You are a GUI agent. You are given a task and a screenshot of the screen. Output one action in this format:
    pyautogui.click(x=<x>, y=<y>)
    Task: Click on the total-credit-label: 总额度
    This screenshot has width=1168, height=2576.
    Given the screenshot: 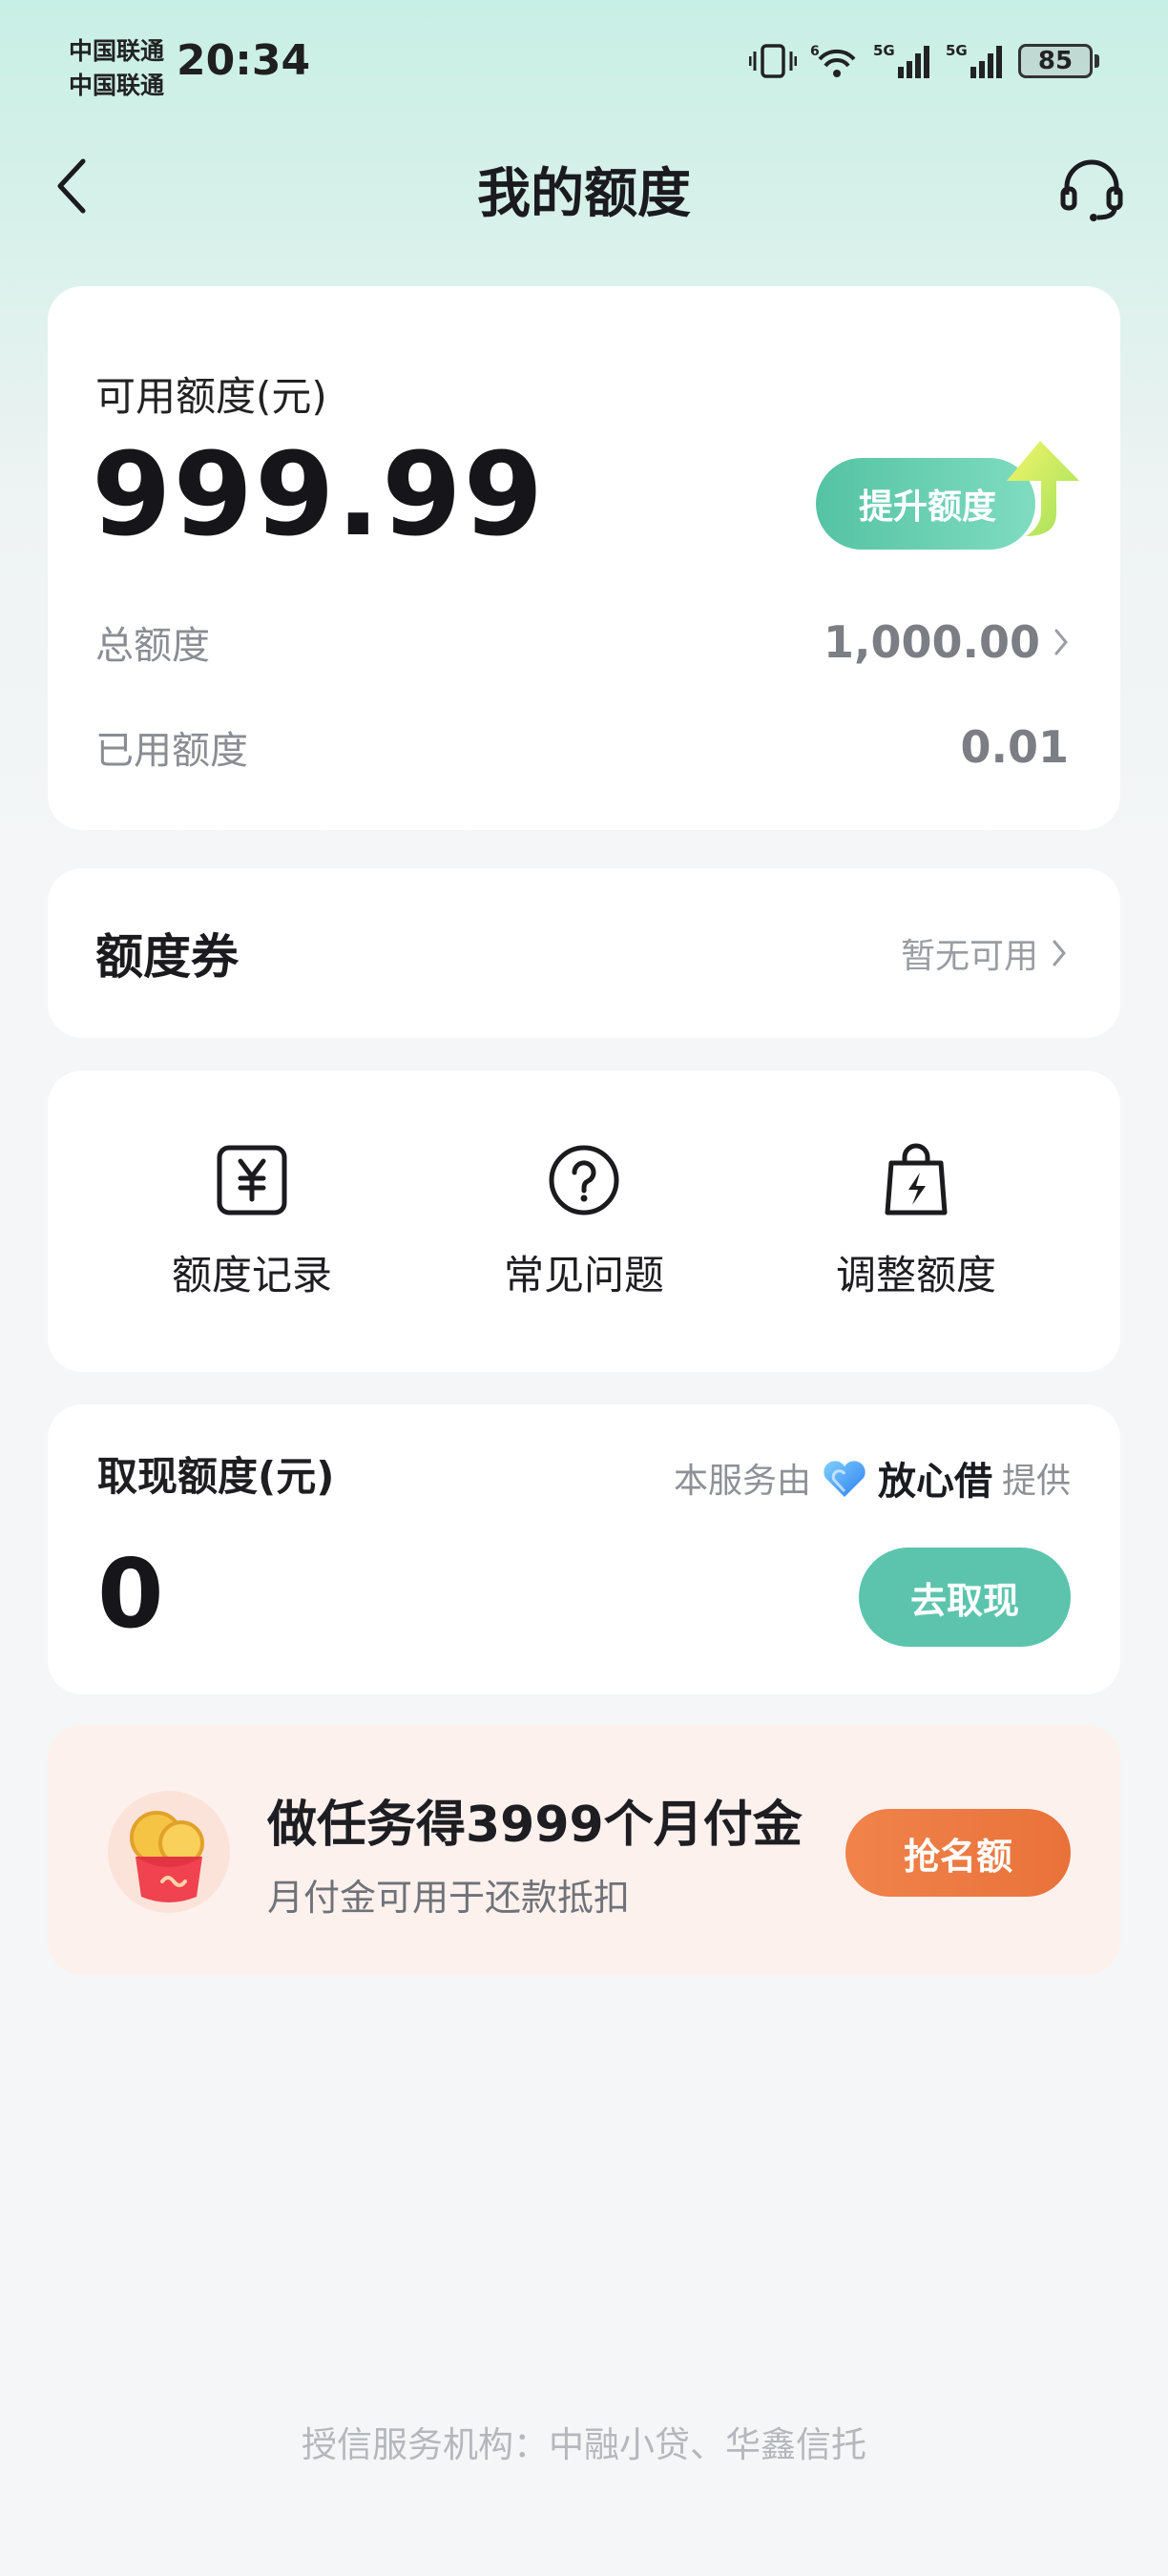 What is the action you would take?
    pyautogui.click(x=152, y=646)
    